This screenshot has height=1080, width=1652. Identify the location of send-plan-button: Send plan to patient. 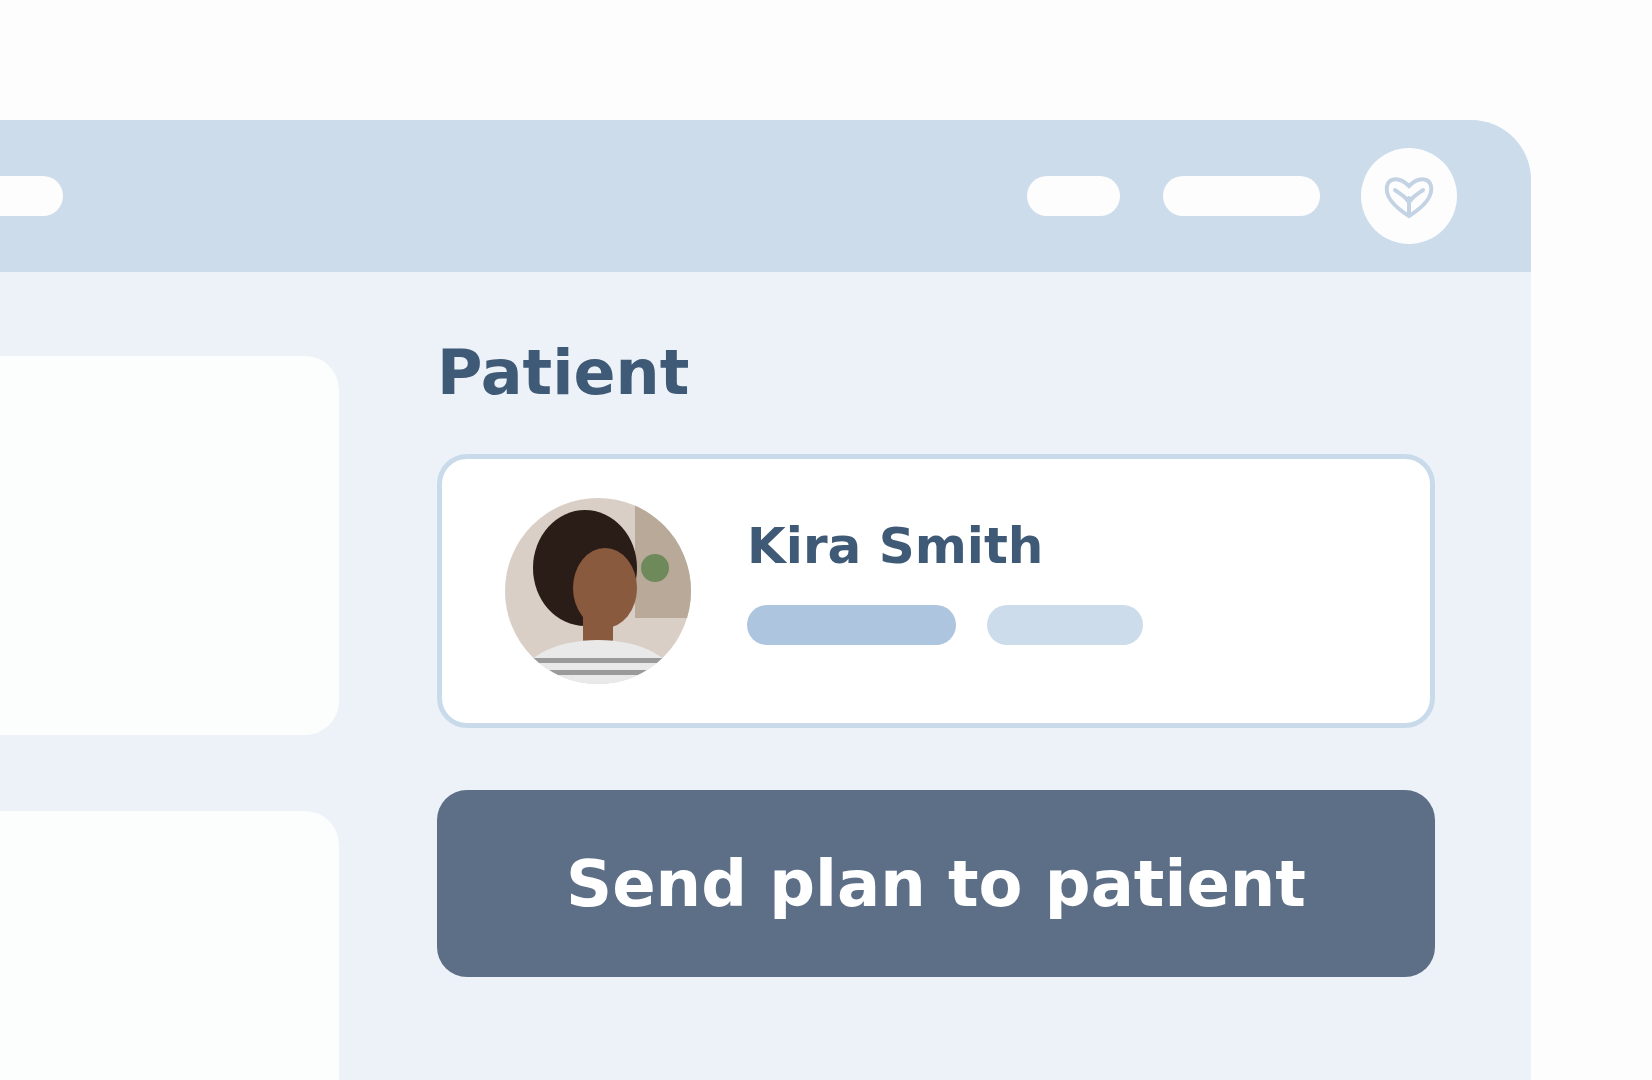
(936, 883).